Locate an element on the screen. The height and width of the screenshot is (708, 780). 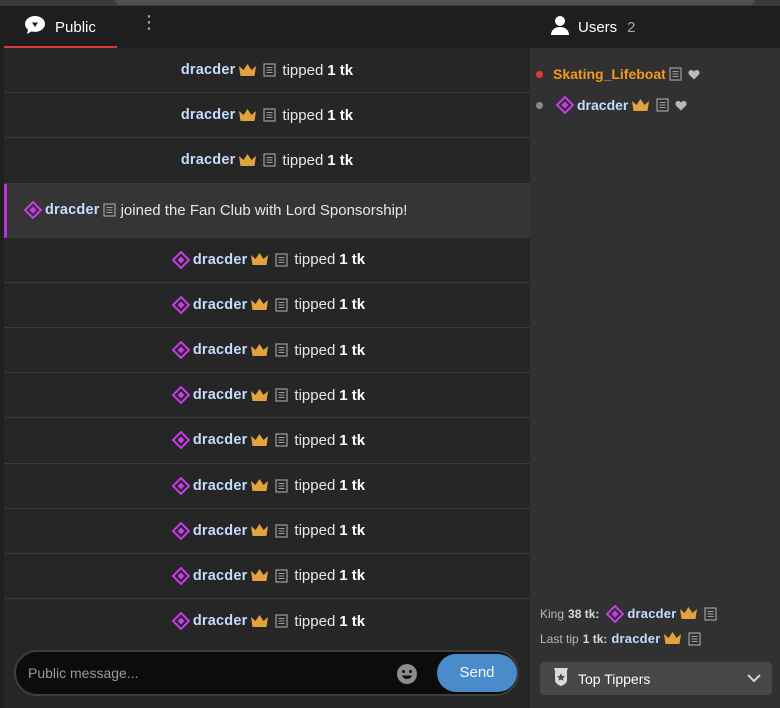
more-options-icon: ⋮ is located at coordinates (149, 22).